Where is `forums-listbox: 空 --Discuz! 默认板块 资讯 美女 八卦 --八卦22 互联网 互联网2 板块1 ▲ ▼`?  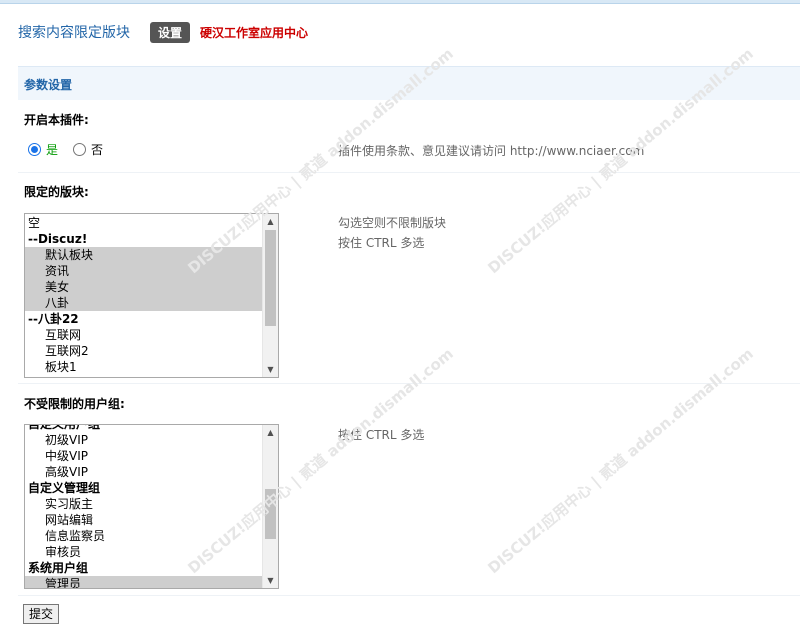 forums-listbox: 空 --Discuz! 默认板块 资讯 美女 八卦 --八卦22 互联网 互联网2 板块1 ▲ ▼ is located at coordinates (151, 295).